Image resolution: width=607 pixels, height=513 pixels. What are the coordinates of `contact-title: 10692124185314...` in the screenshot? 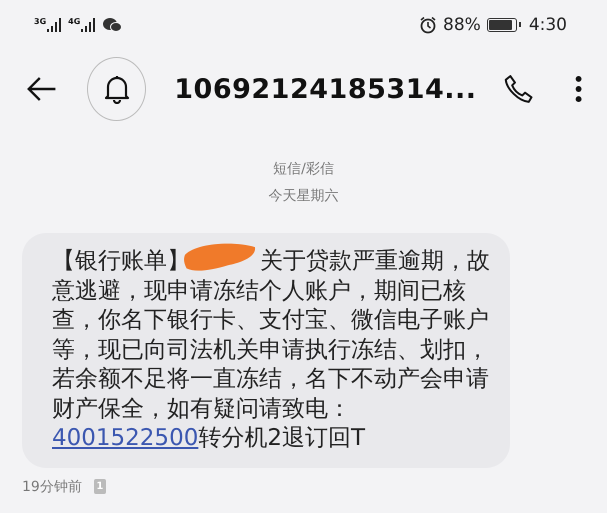 It's located at (325, 89).